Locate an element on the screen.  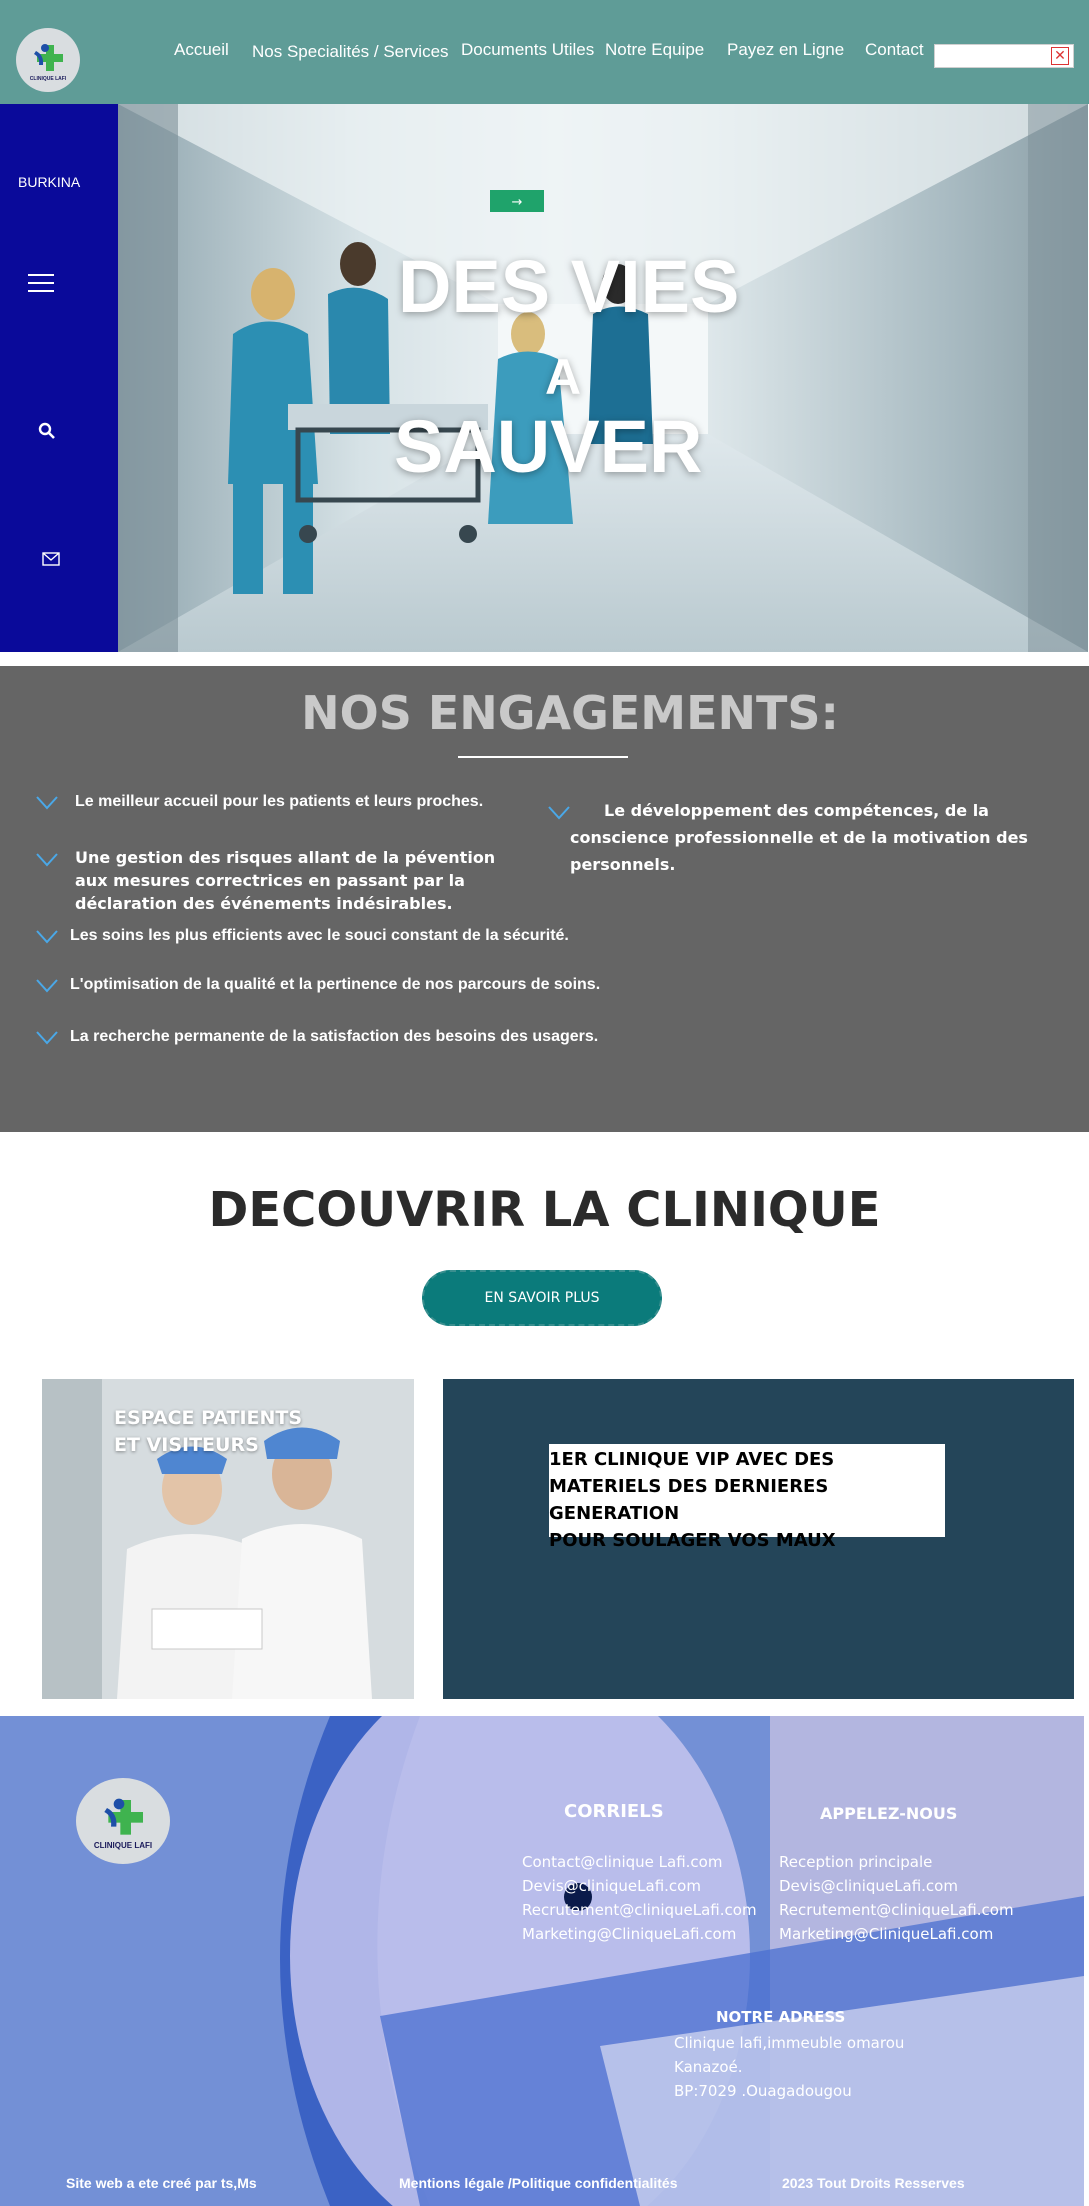
sidebar-label: BURKINA is located at coordinates (49, 182).